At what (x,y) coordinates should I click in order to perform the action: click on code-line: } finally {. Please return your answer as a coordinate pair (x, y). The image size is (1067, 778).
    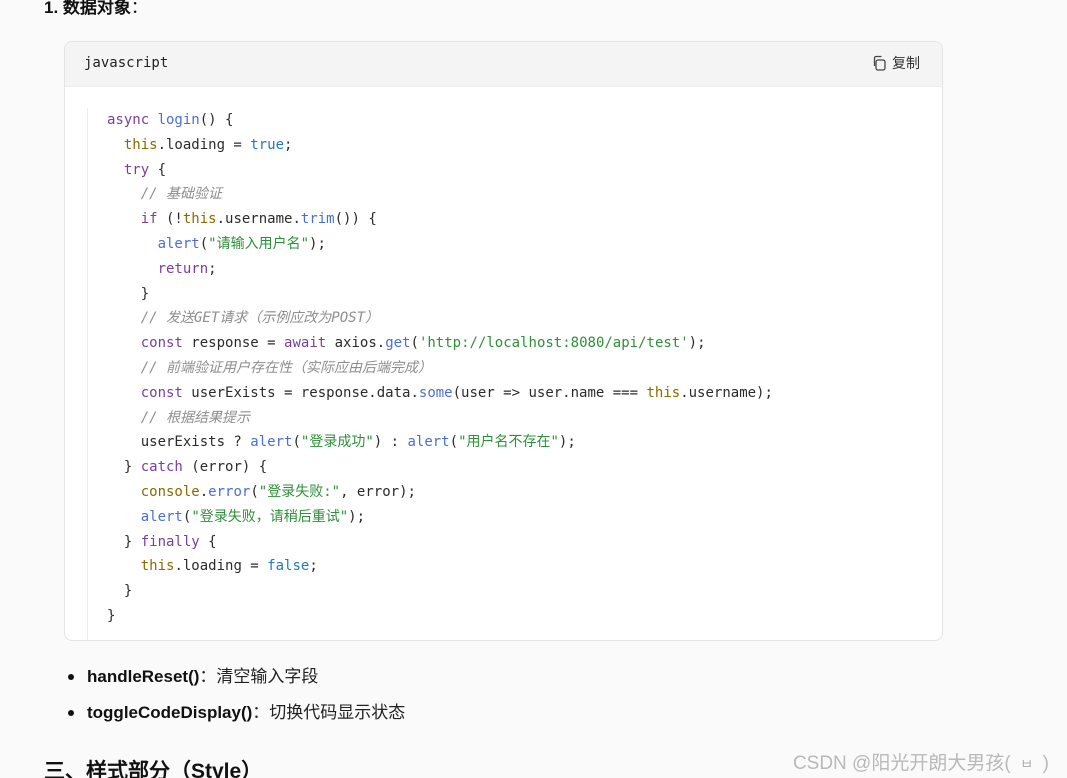
    Looking at the image, I should click on (524, 542).